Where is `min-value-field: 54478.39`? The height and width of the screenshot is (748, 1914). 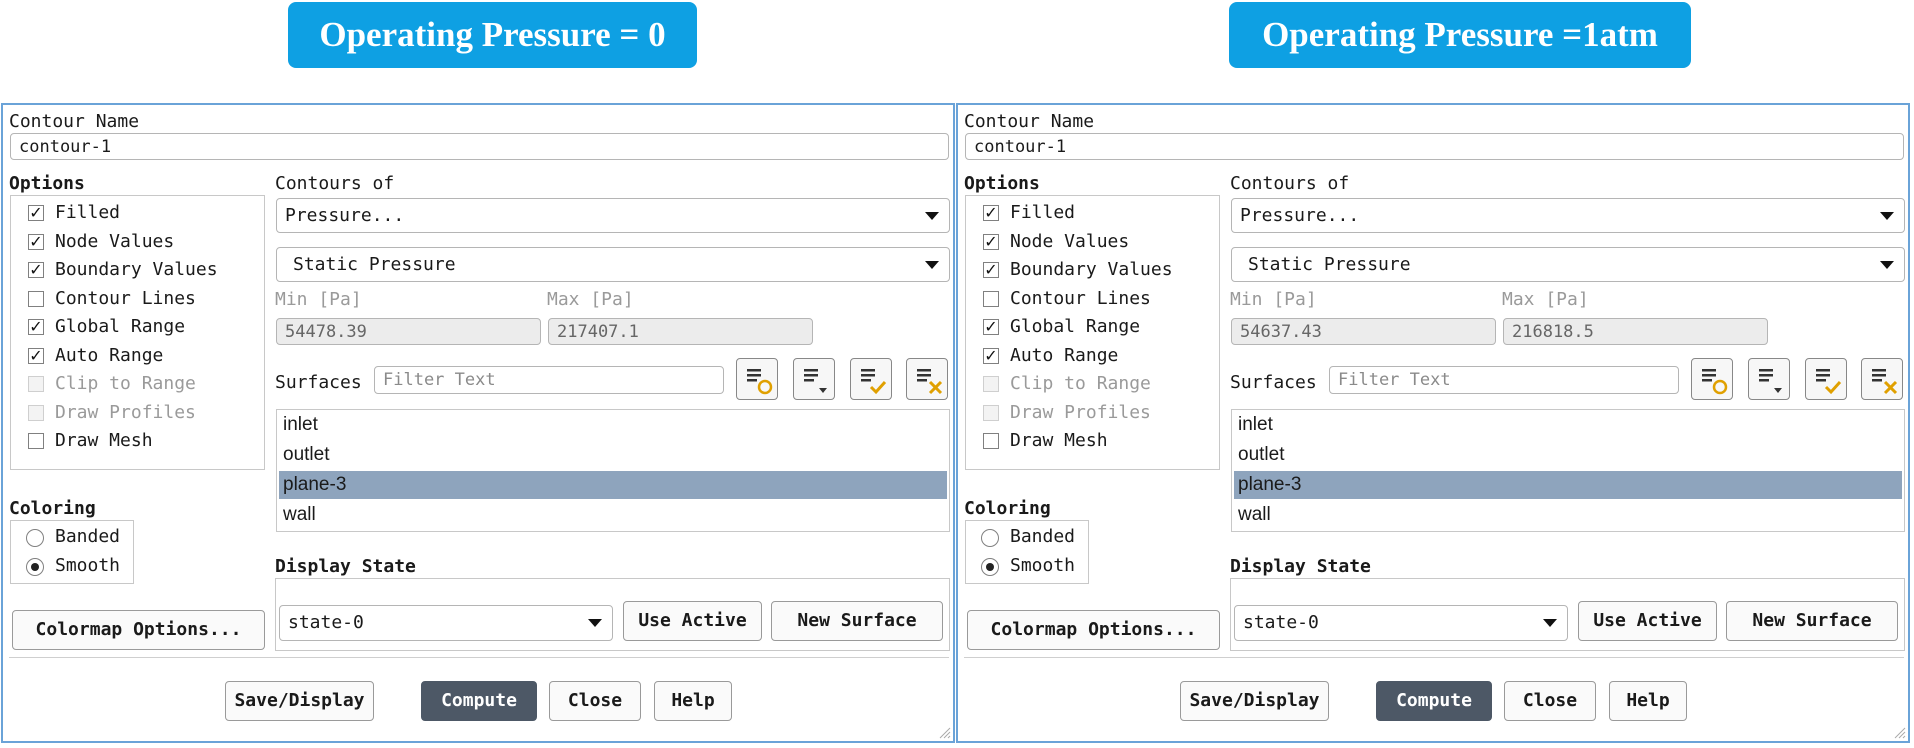 min-value-field: 54478.39 is located at coordinates (408, 331).